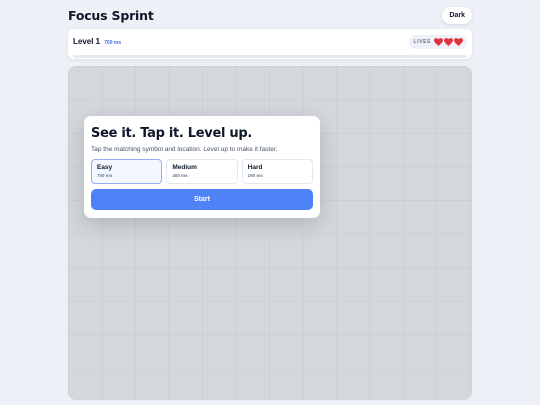 This screenshot has height=405, width=540. Describe the element at coordinates (255, 175) in the screenshot. I see `difficulty-speed: 150 ms` at that location.